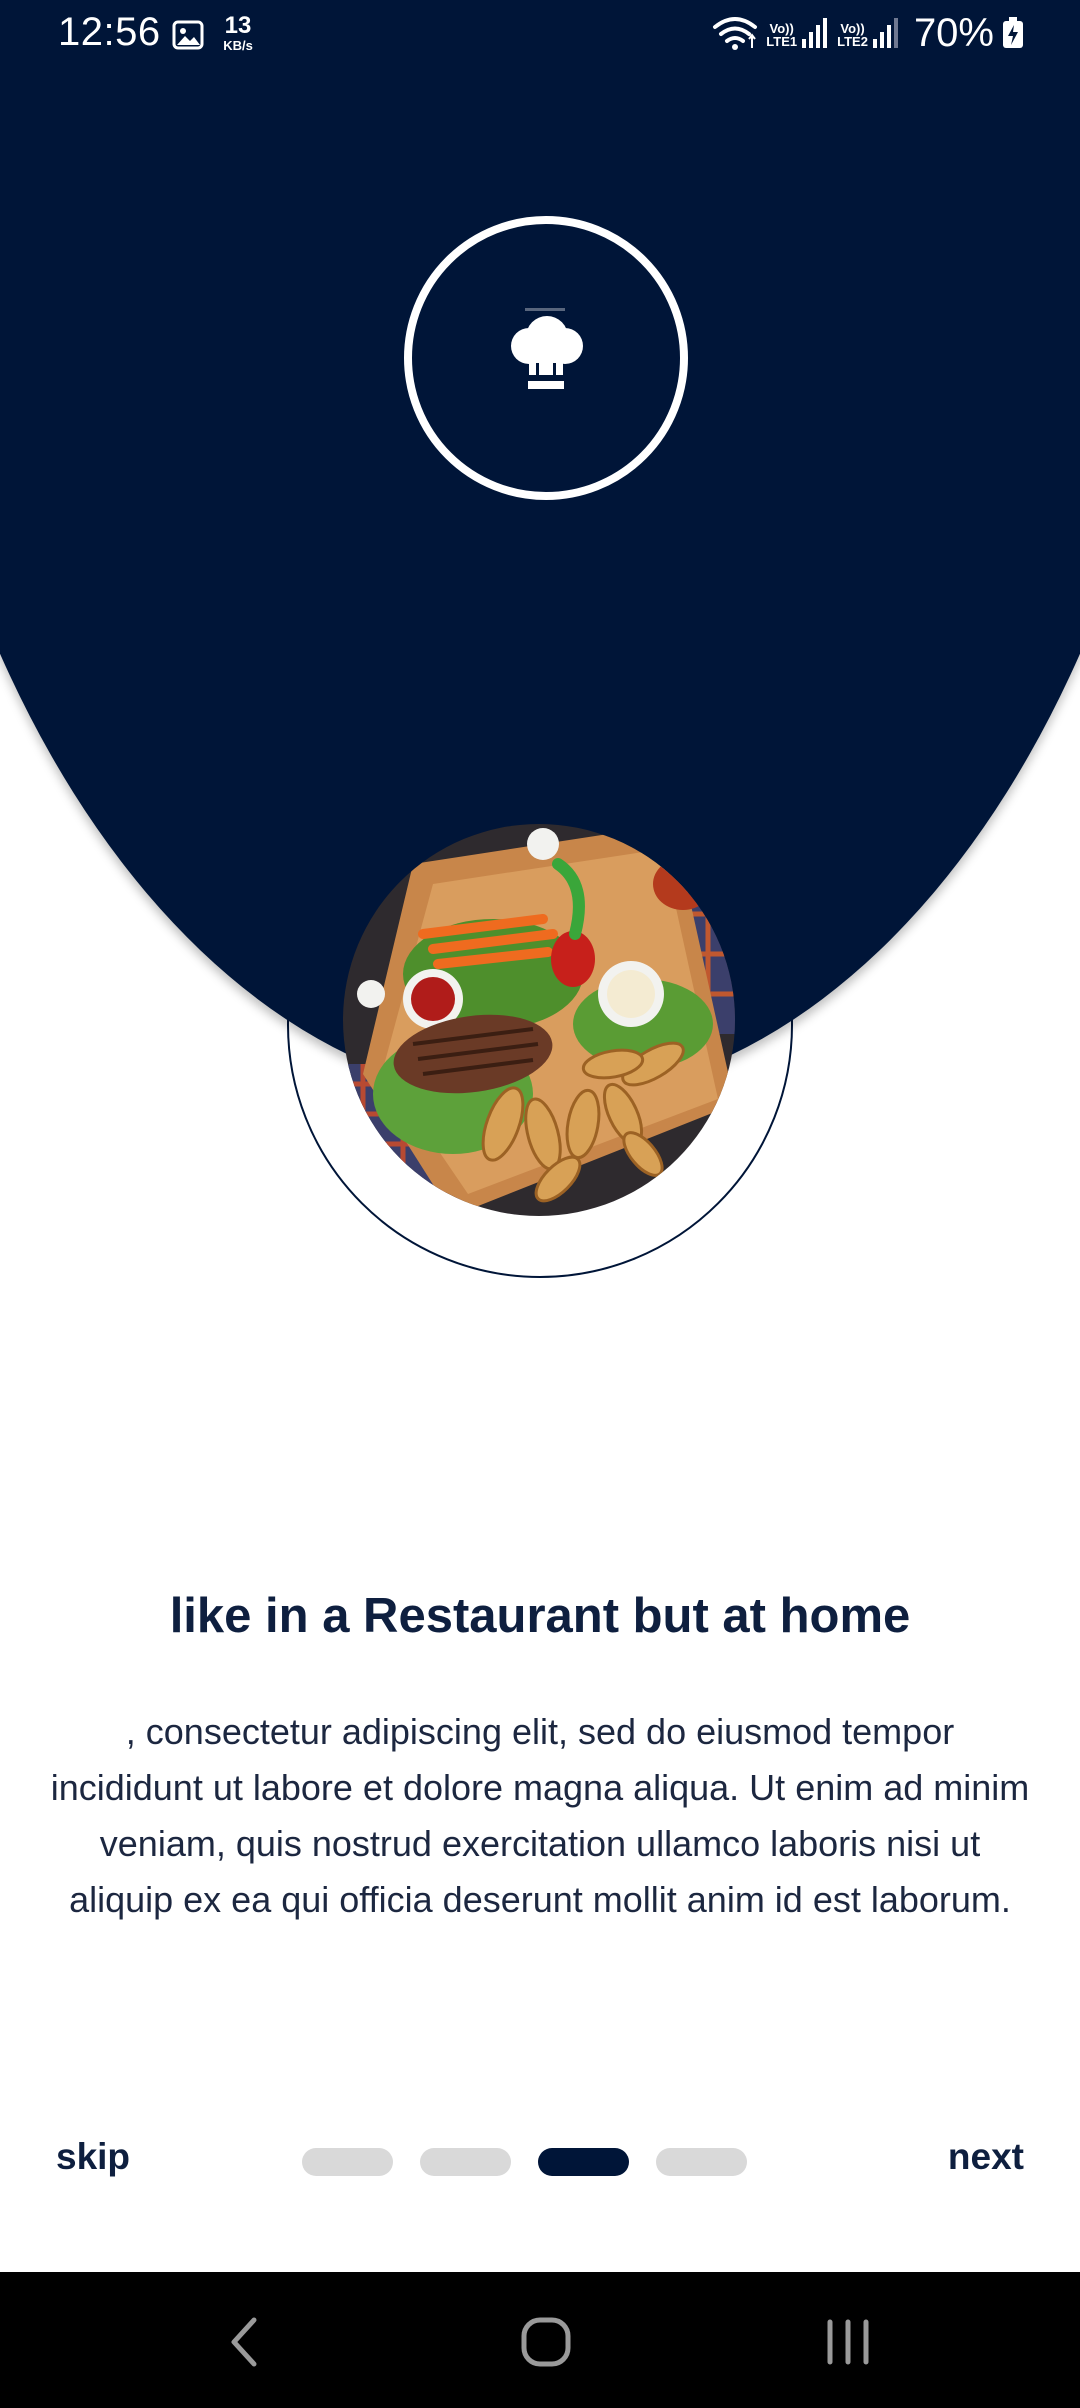  I want to click on sim2-label-bottom: LTE2, so click(852, 42).